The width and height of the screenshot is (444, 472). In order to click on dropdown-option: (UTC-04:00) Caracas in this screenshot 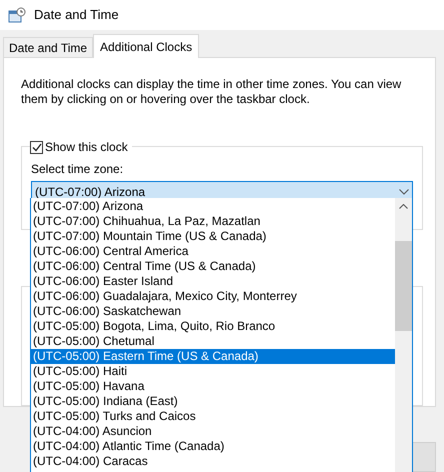, I will do `click(213, 461)`.